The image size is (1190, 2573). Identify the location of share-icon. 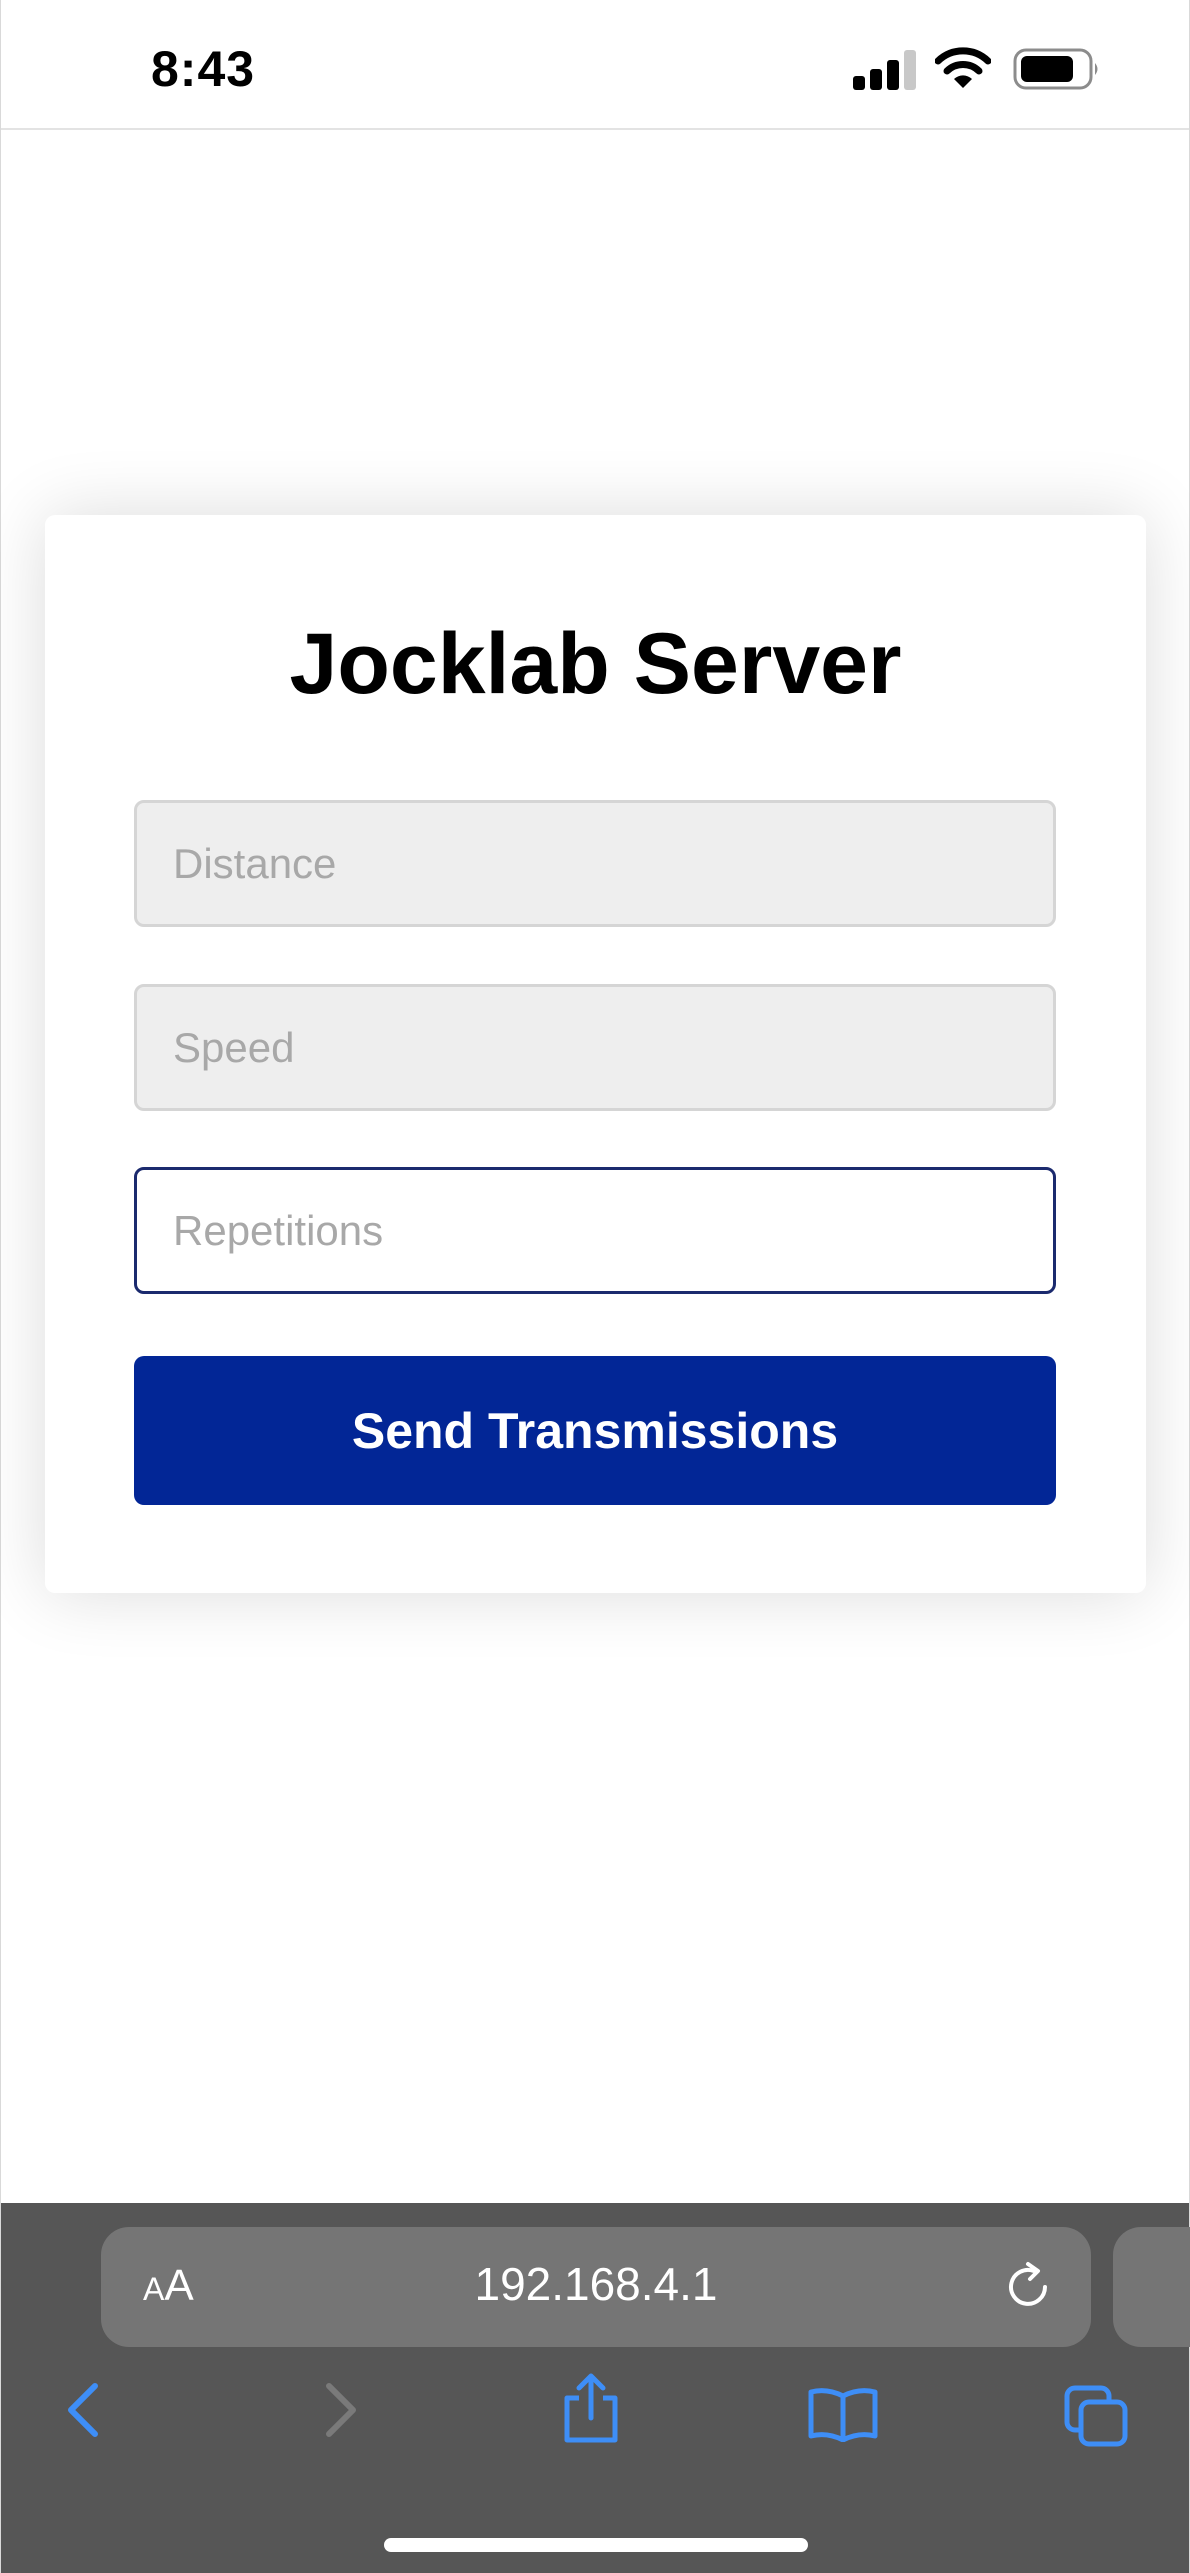
(591, 2408).